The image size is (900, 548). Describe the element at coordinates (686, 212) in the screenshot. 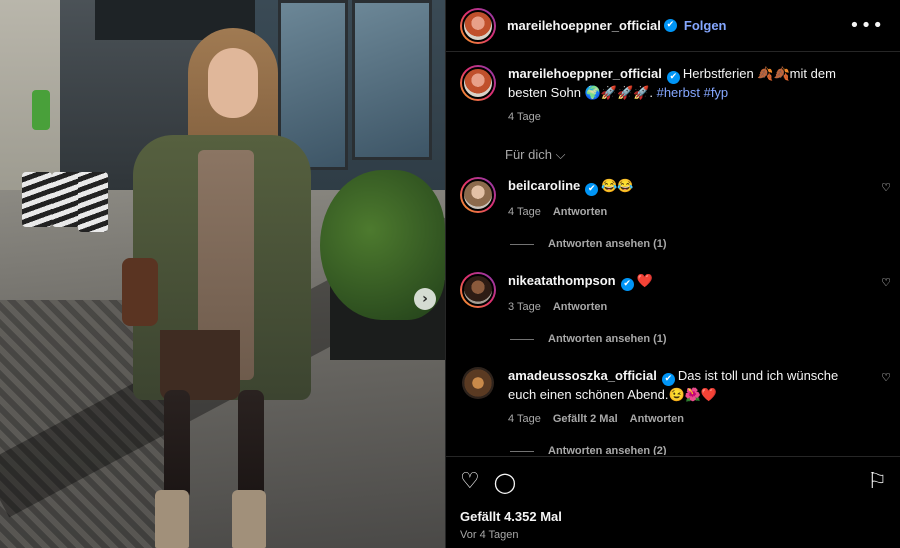

I see `comment-meta: 4 Tage Antworten` at that location.